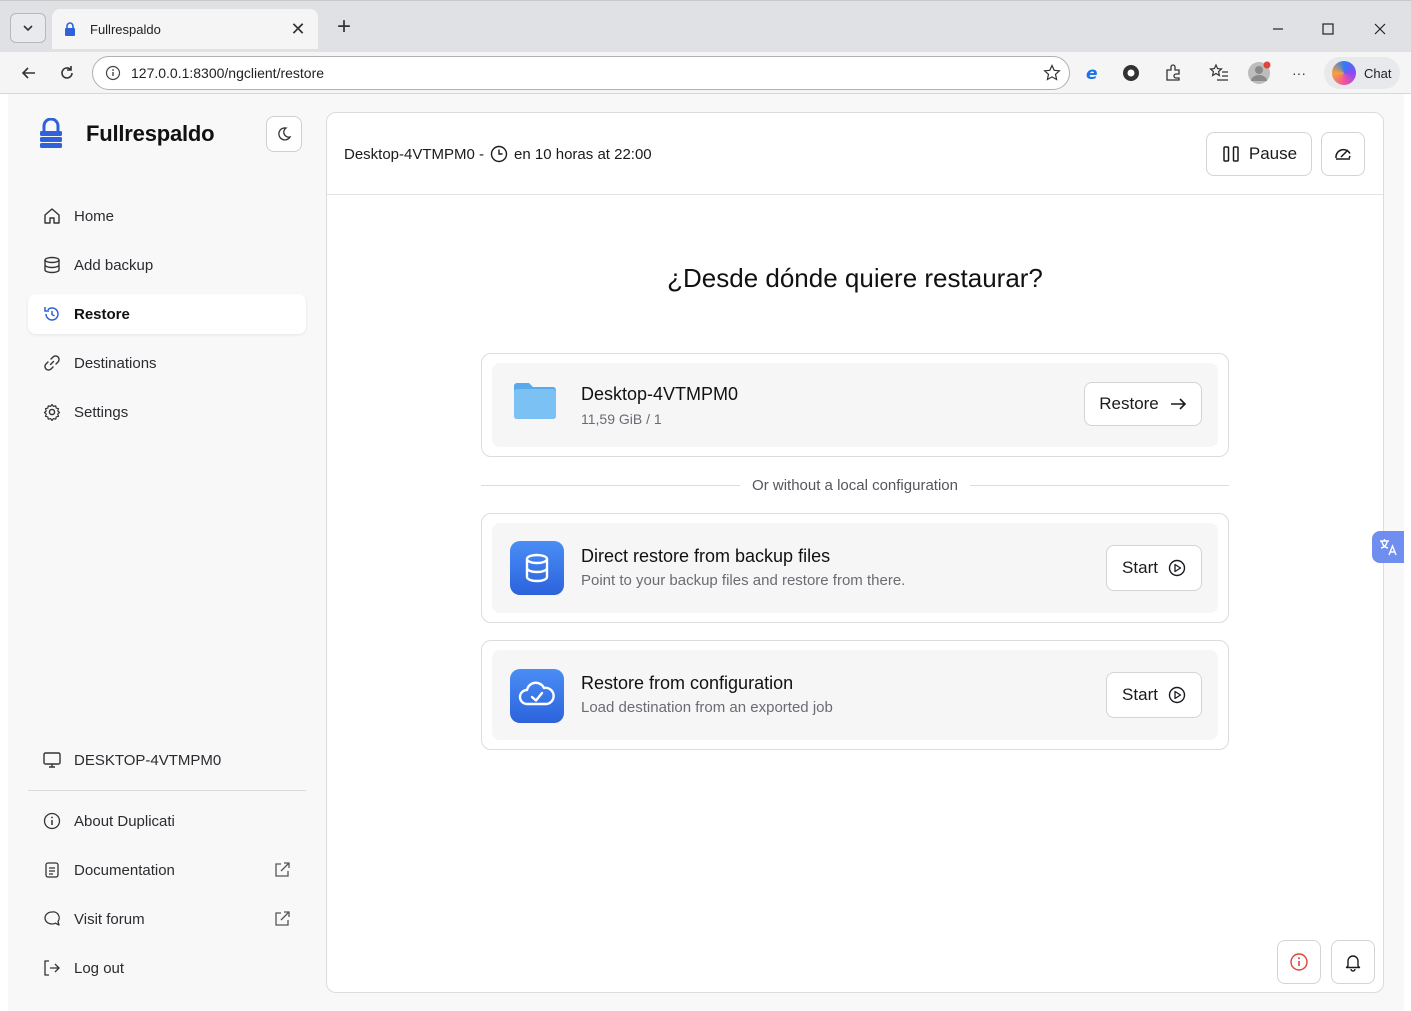 Image resolution: width=1411 pixels, height=1011 pixels. I want to click on sidebar-item-about: About Duplicati, so click(167, 821).